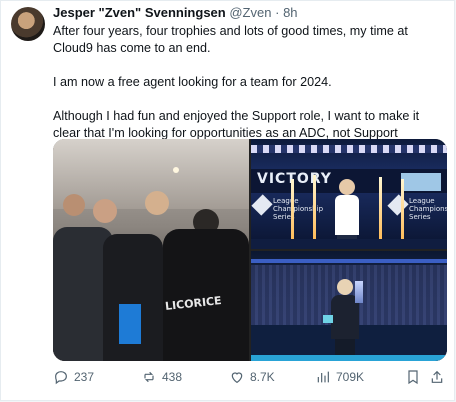 The image size is (456, 402). Describe the element at coordinates (290, 12) in the screenshot. I see `timestamp: 8h` at that location.